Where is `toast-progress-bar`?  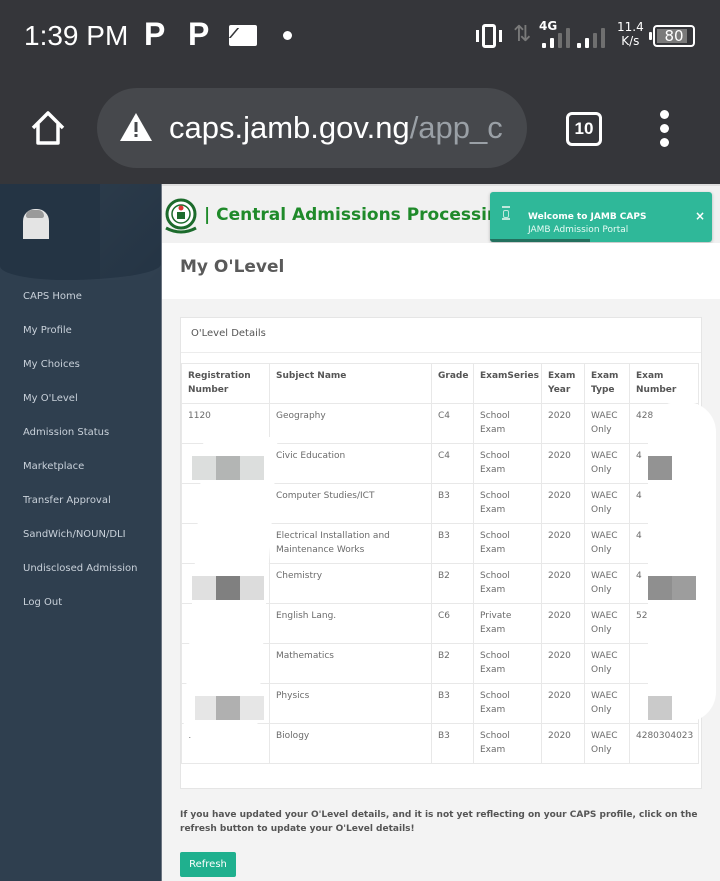
toast-progress-bar is located at coordinates (540, 240).